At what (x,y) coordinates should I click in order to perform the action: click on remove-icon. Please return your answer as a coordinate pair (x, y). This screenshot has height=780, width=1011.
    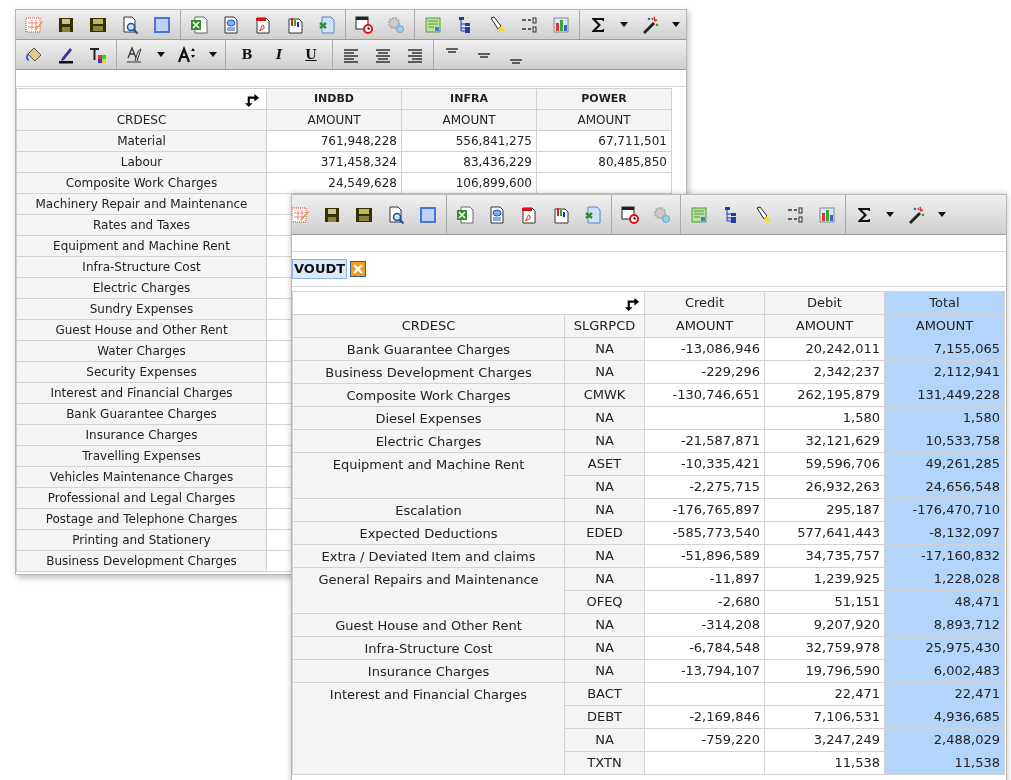
    Looking at the image, I should click on (358, 269).